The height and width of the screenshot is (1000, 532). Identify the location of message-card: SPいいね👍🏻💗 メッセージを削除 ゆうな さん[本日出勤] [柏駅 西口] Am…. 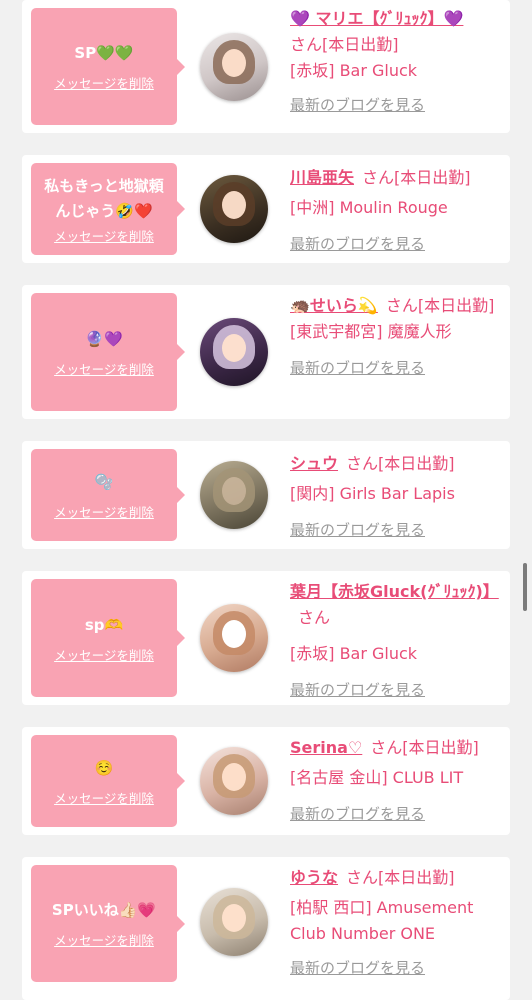
(266, 928).